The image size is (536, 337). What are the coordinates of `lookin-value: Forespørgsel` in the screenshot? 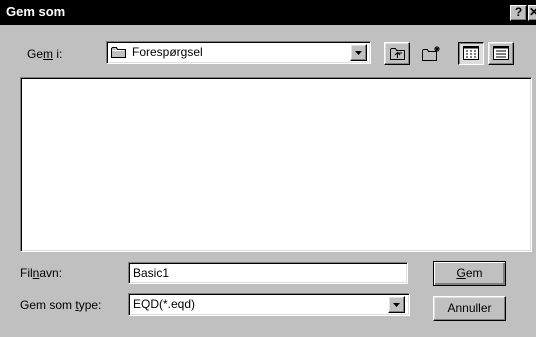 It's located at (167, 52).